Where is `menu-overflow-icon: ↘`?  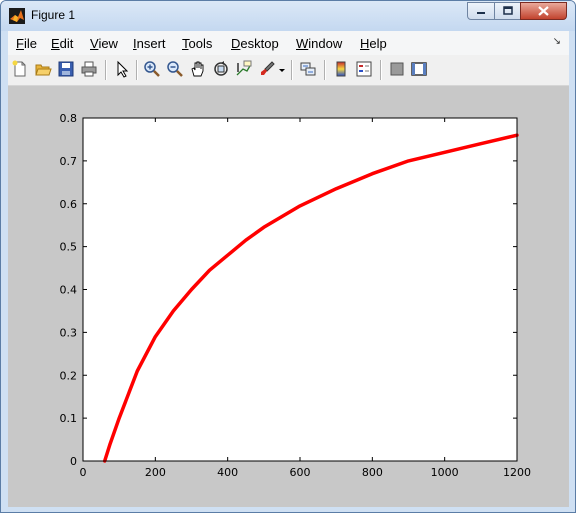
menu-overflow-icon: ↘ is located at coordinates (557, 41).